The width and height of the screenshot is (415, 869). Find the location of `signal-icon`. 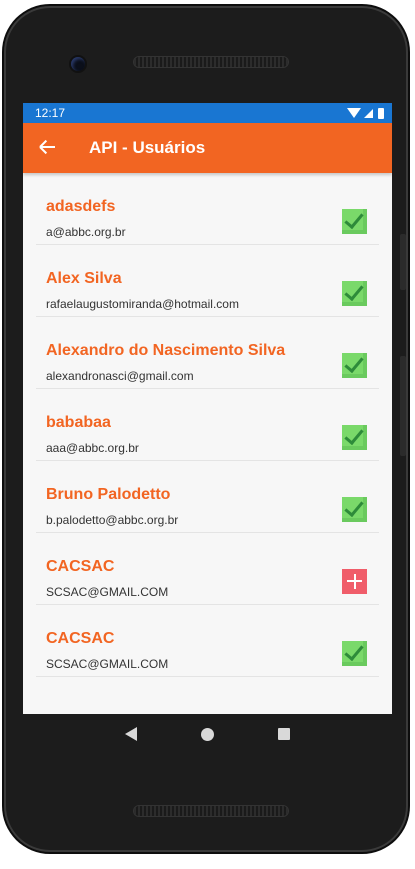

signal-icon is located at coordinates (368, 113).